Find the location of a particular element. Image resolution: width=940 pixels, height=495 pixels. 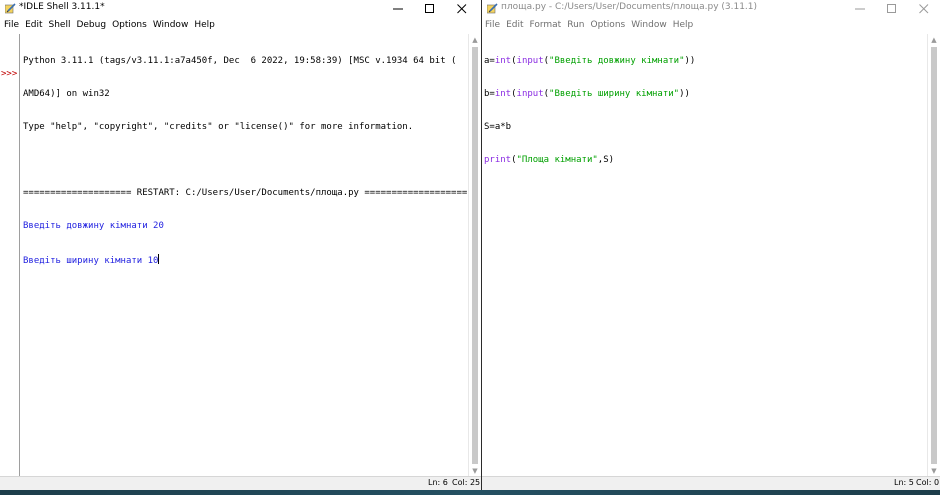

editor-menu-file: File is located at coordinates (492, 24).